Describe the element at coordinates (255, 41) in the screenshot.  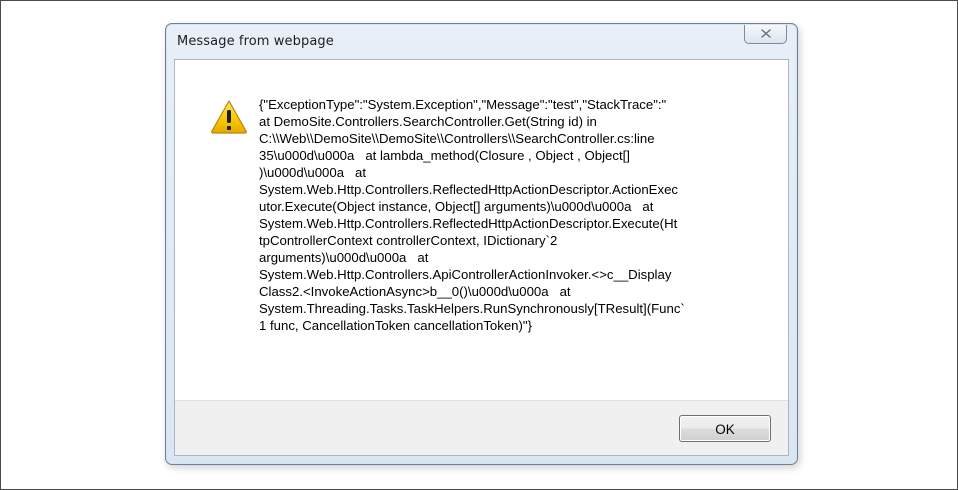
I see `dialog-title: Message from webpage` at that location.